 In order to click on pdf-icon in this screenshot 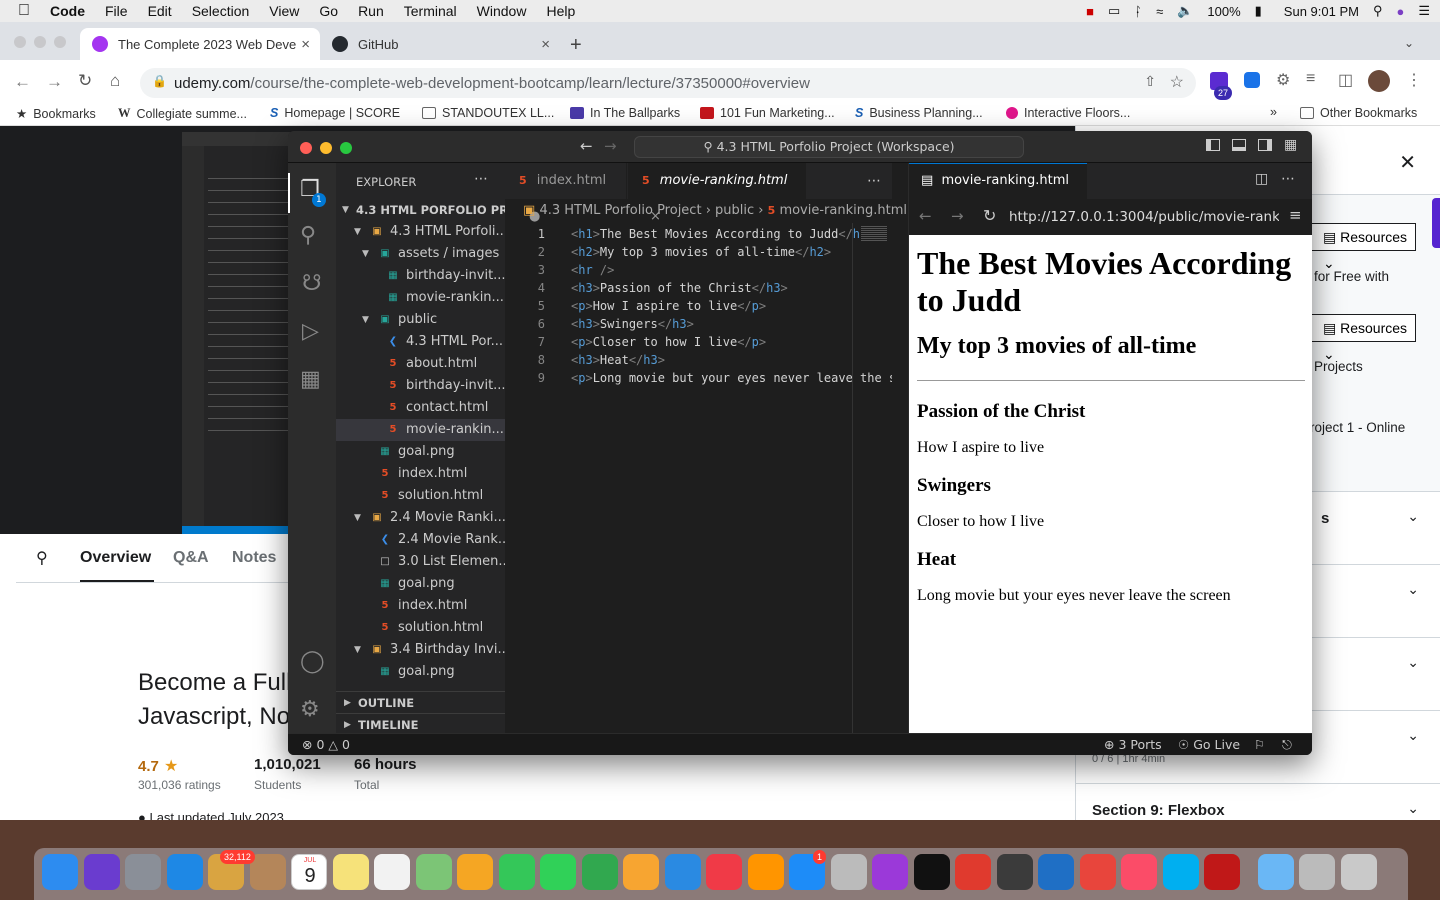, I will do `click(973, 872)`.